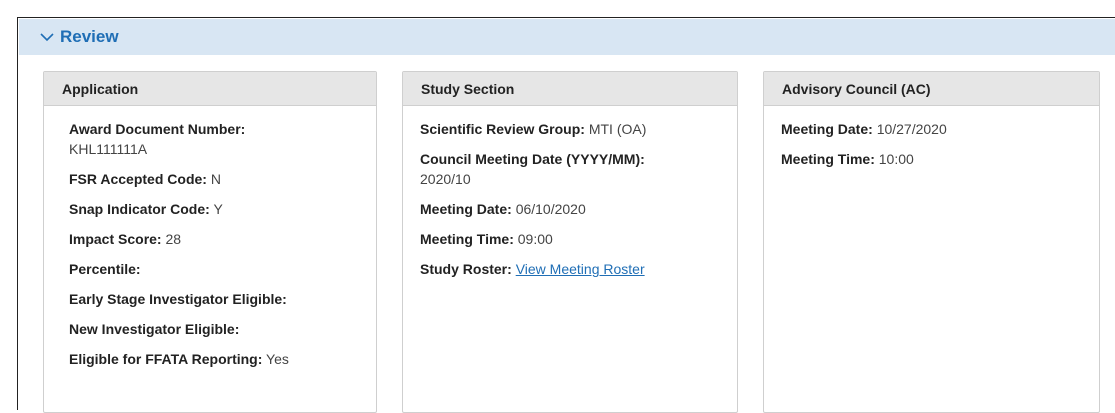 The width and height of the screenshot is (1115, 413). What do you see at coordinates (445, 179) in the screenshot?
I see `council-meeting-date-value: 2020/10` at bounding box center [445, 179].